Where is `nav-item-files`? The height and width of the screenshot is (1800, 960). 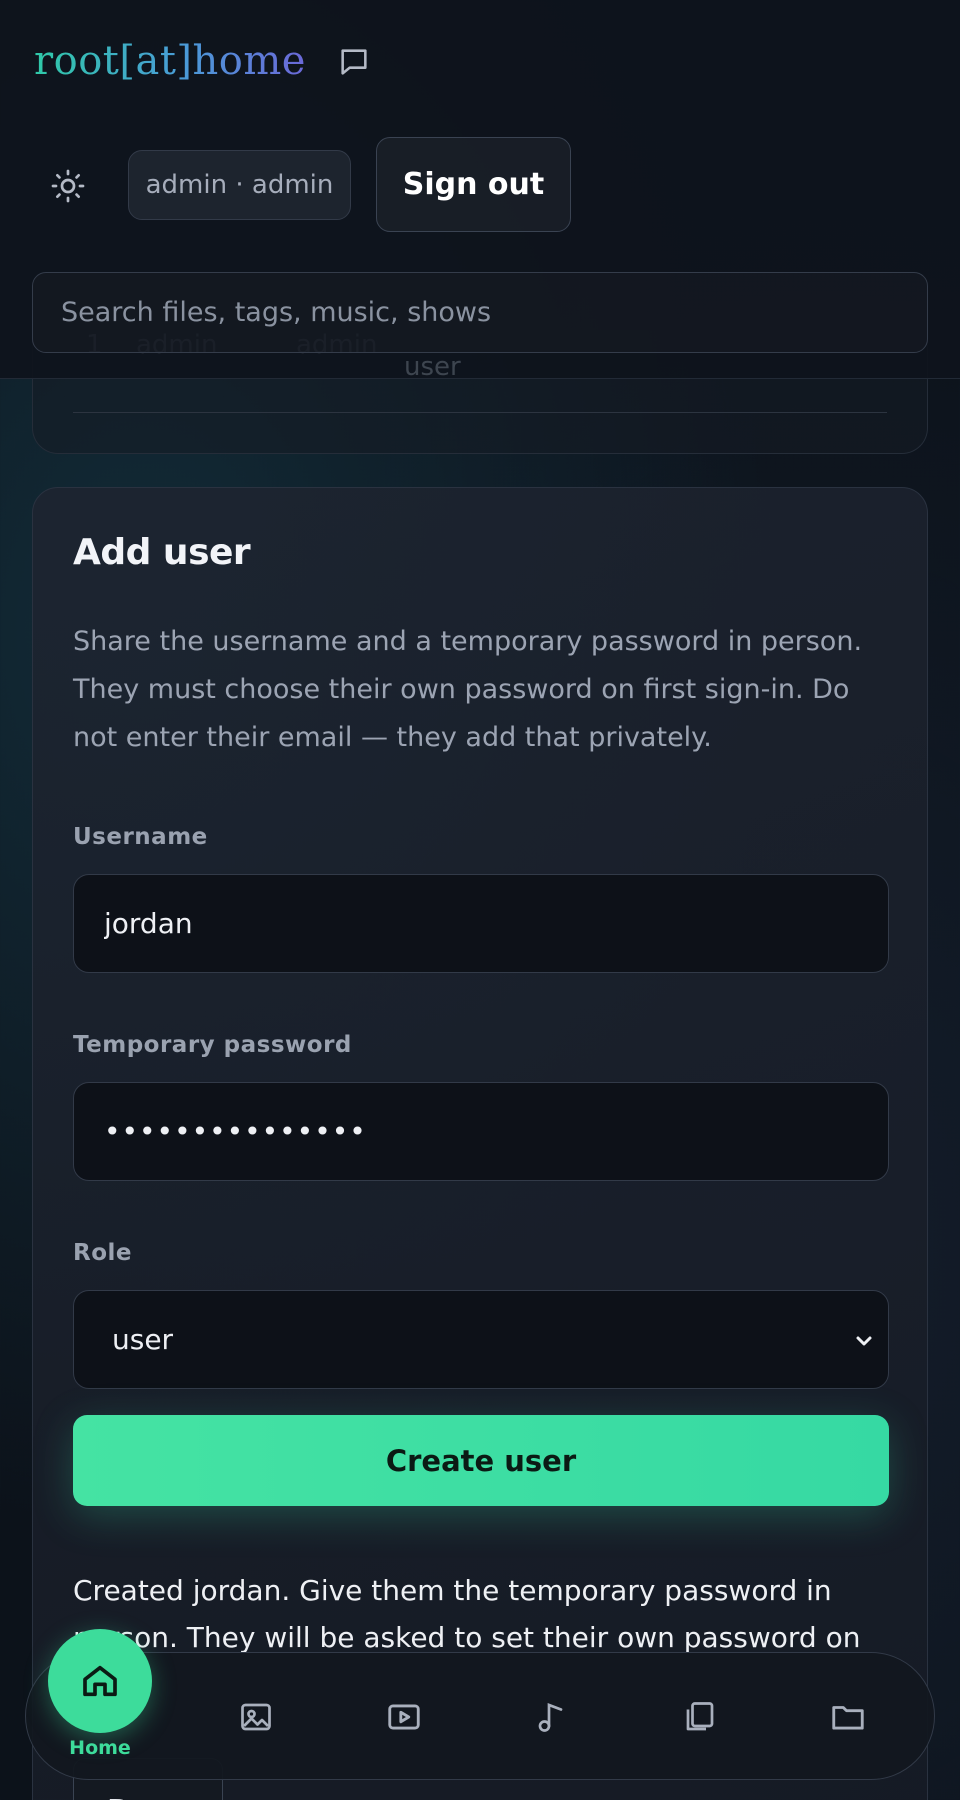 nav-item-files is located at coordinates (848, 1717).